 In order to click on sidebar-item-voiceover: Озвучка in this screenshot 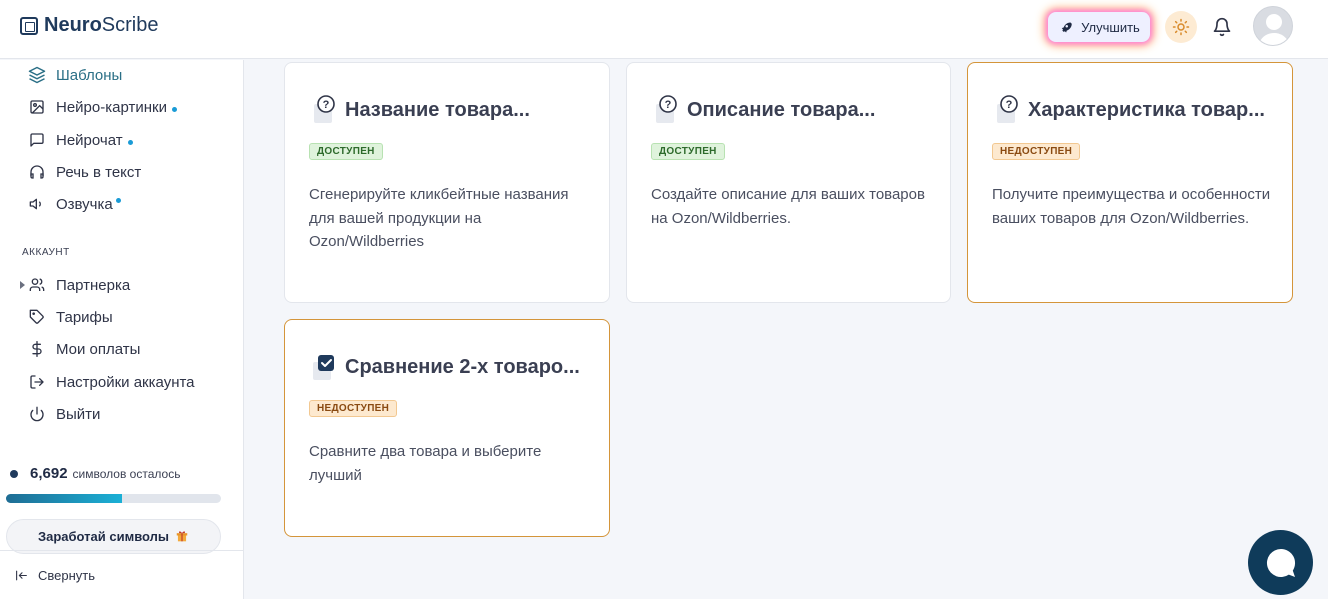, I will do `click(74, 204)`.